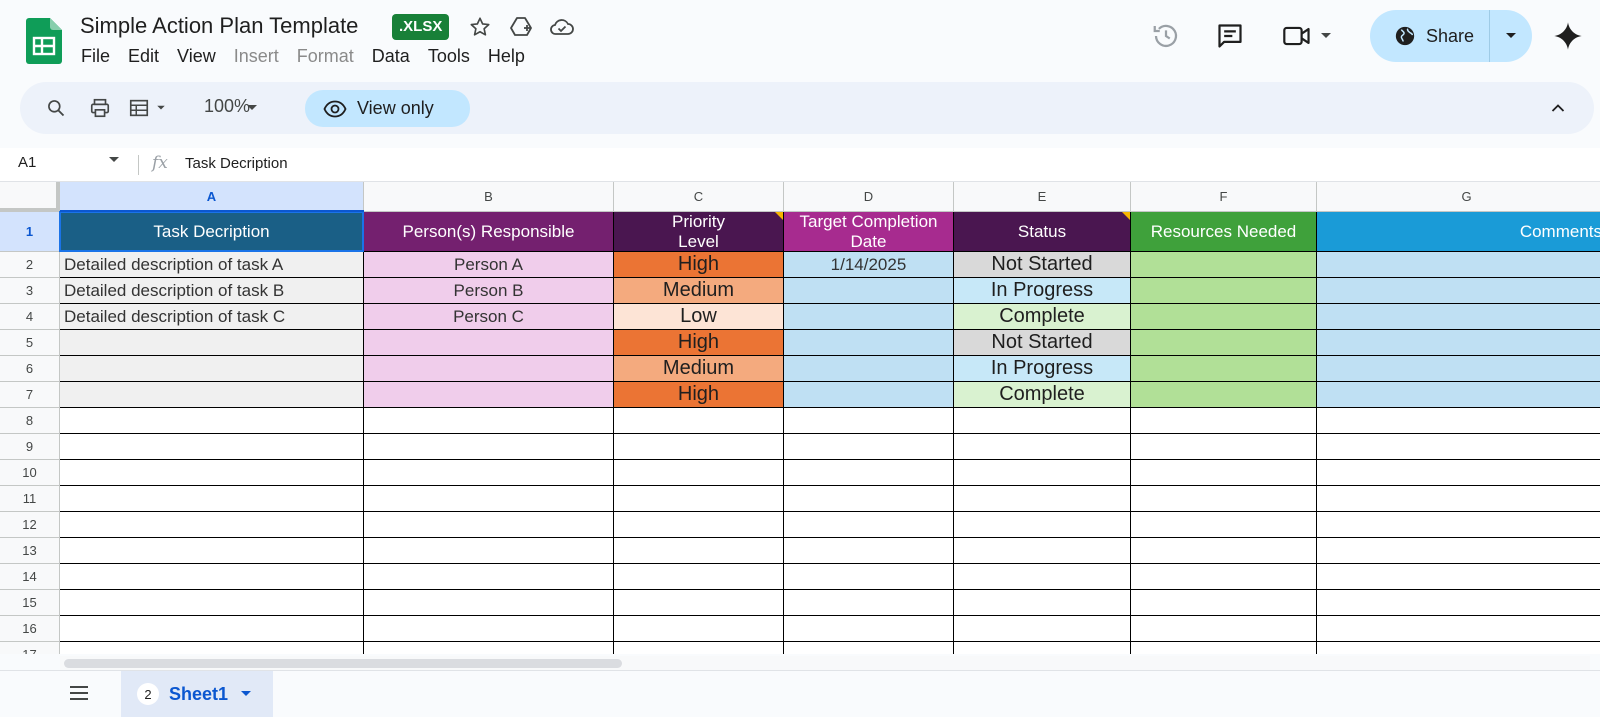 This screenshot has height=717, width=1600. Describe the element at coordinates (212, 447) in the screenshot. I see `cell-a9` at that location.